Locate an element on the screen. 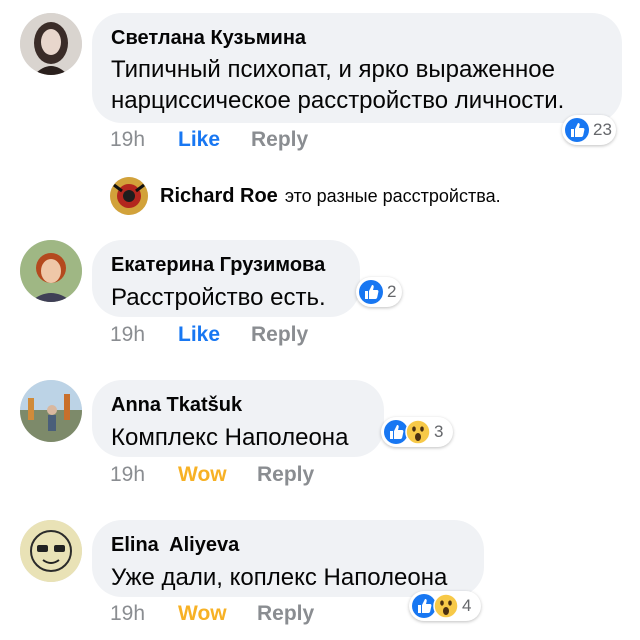 The width and height of the screenshot is (640, 640). reaction-summary: 4 is located at coordinates (445, 606).